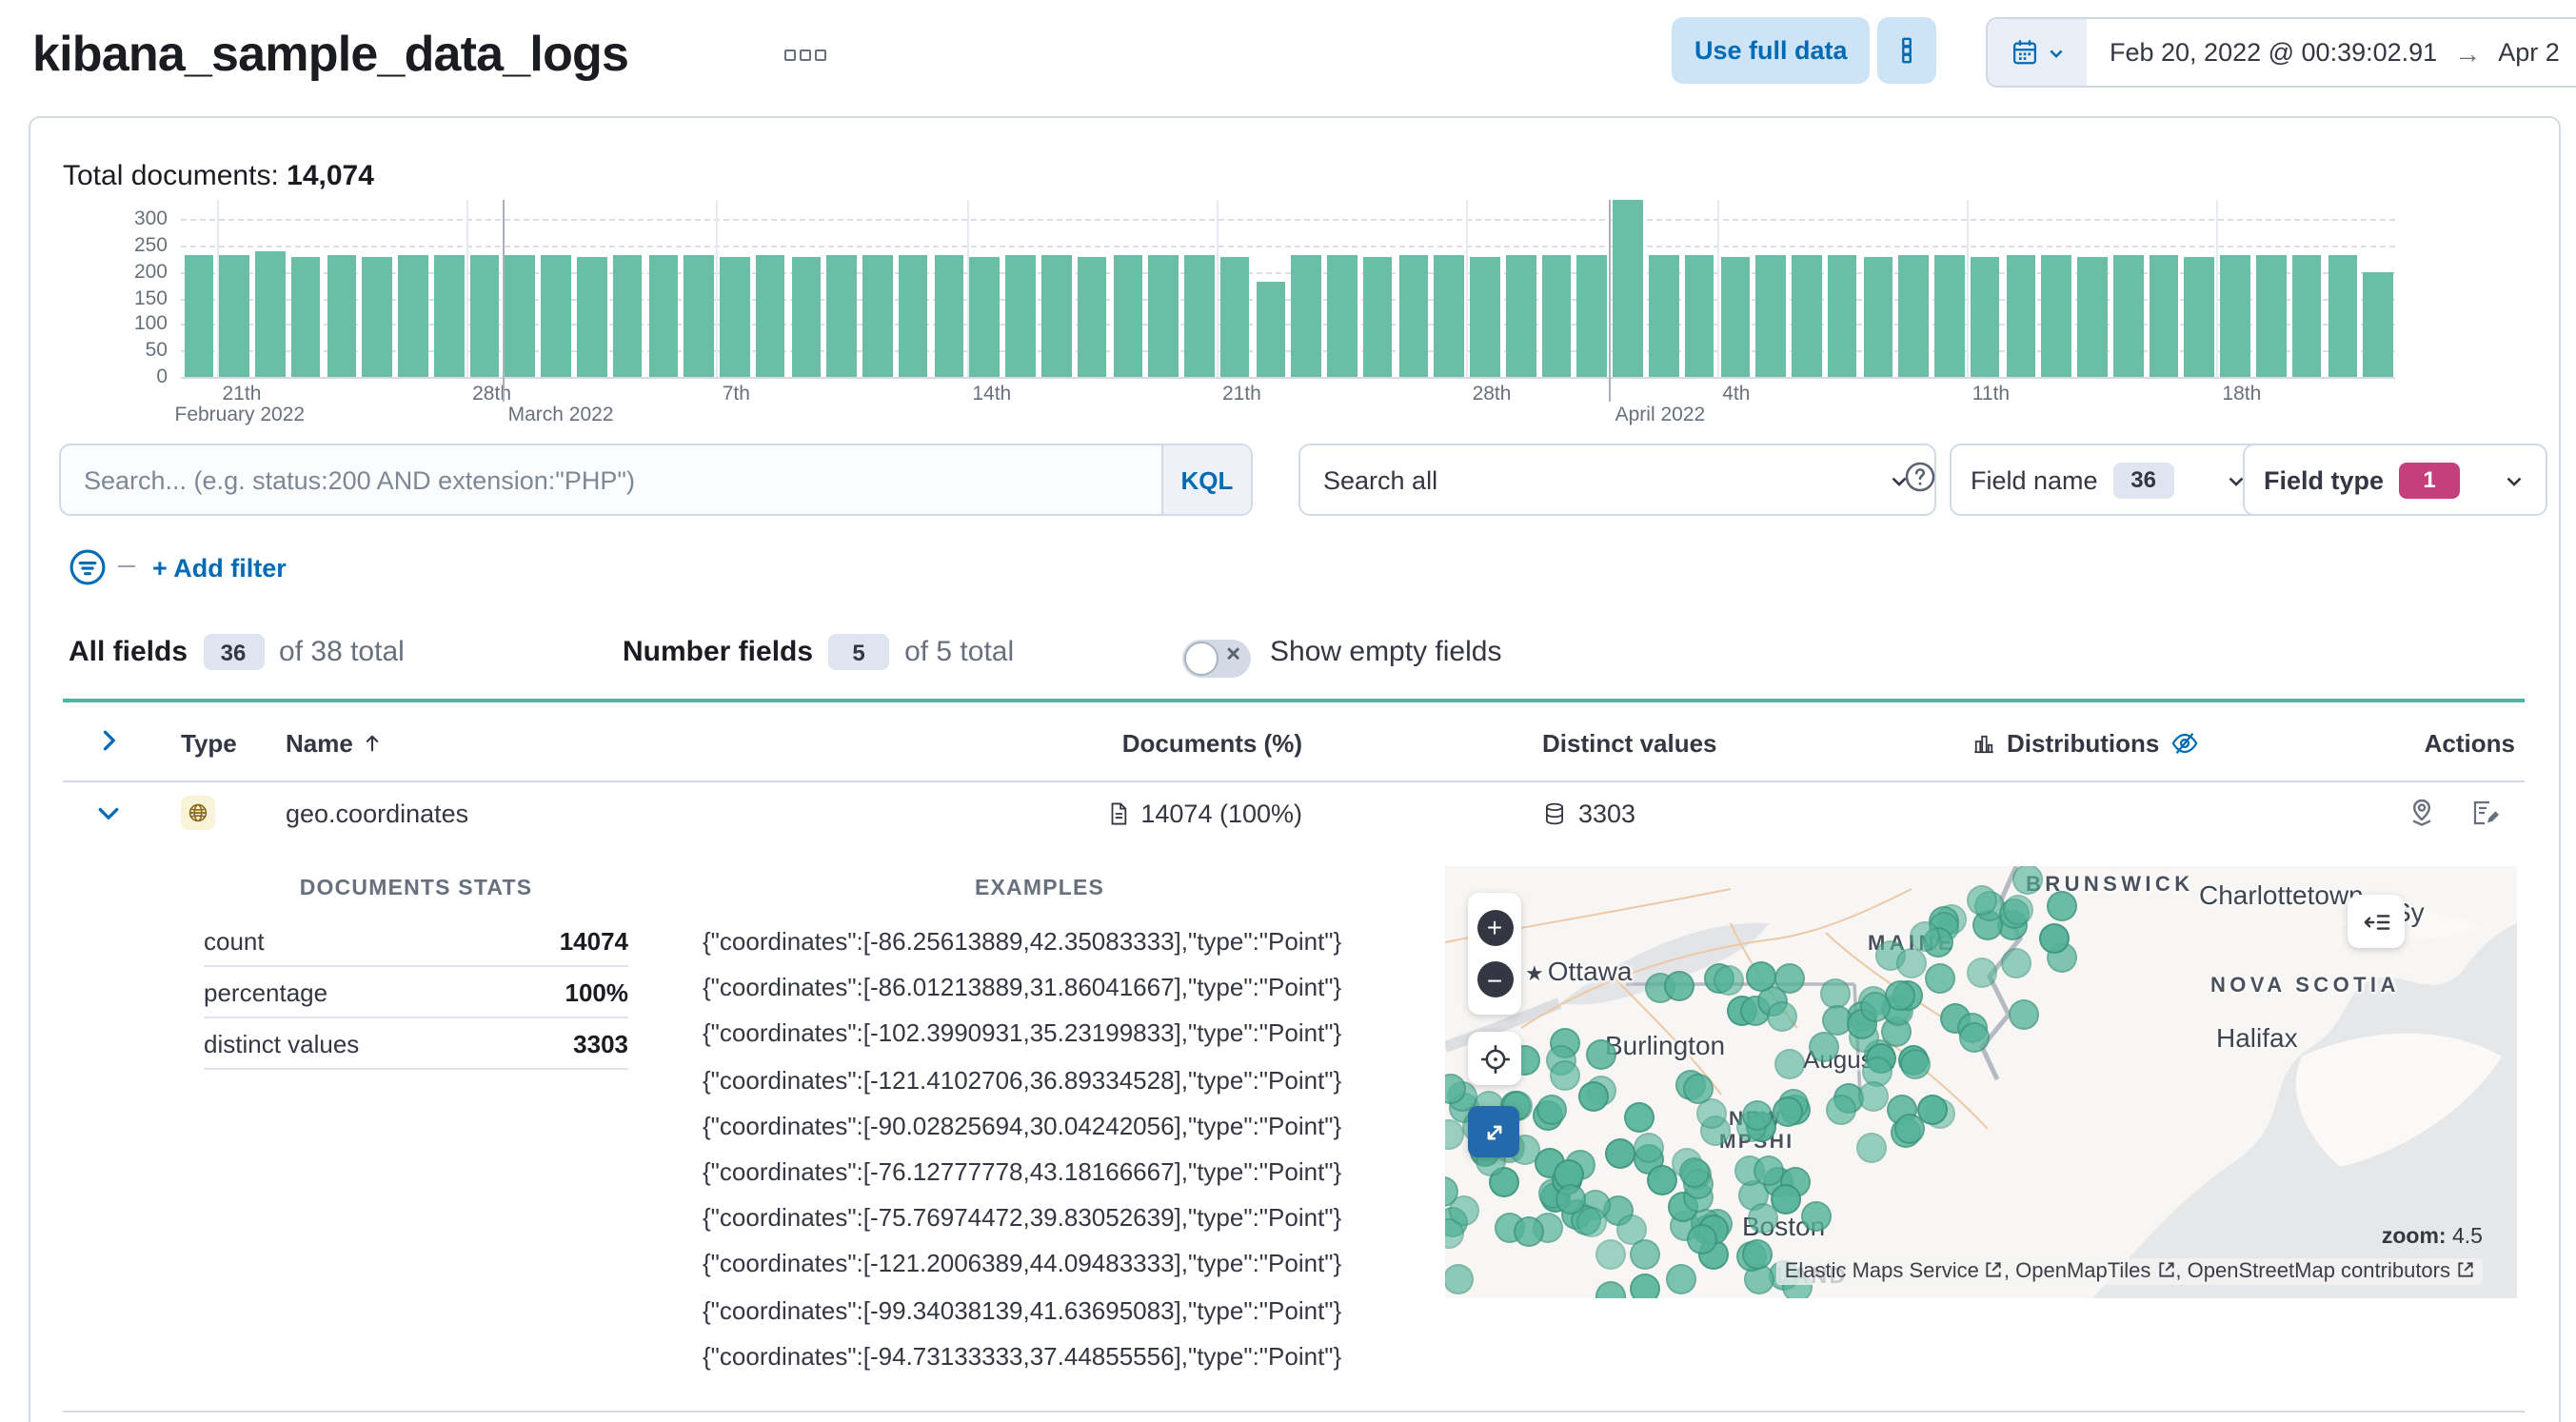 The height and width of the screenshot is (1422, 2576). I want to click on database-icon, so click(1555, 813).